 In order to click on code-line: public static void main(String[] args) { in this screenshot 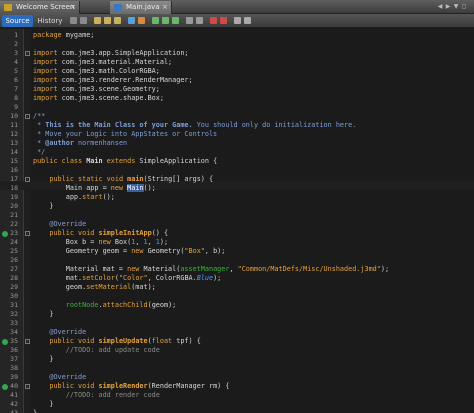, I will do `click(123, 179)`.